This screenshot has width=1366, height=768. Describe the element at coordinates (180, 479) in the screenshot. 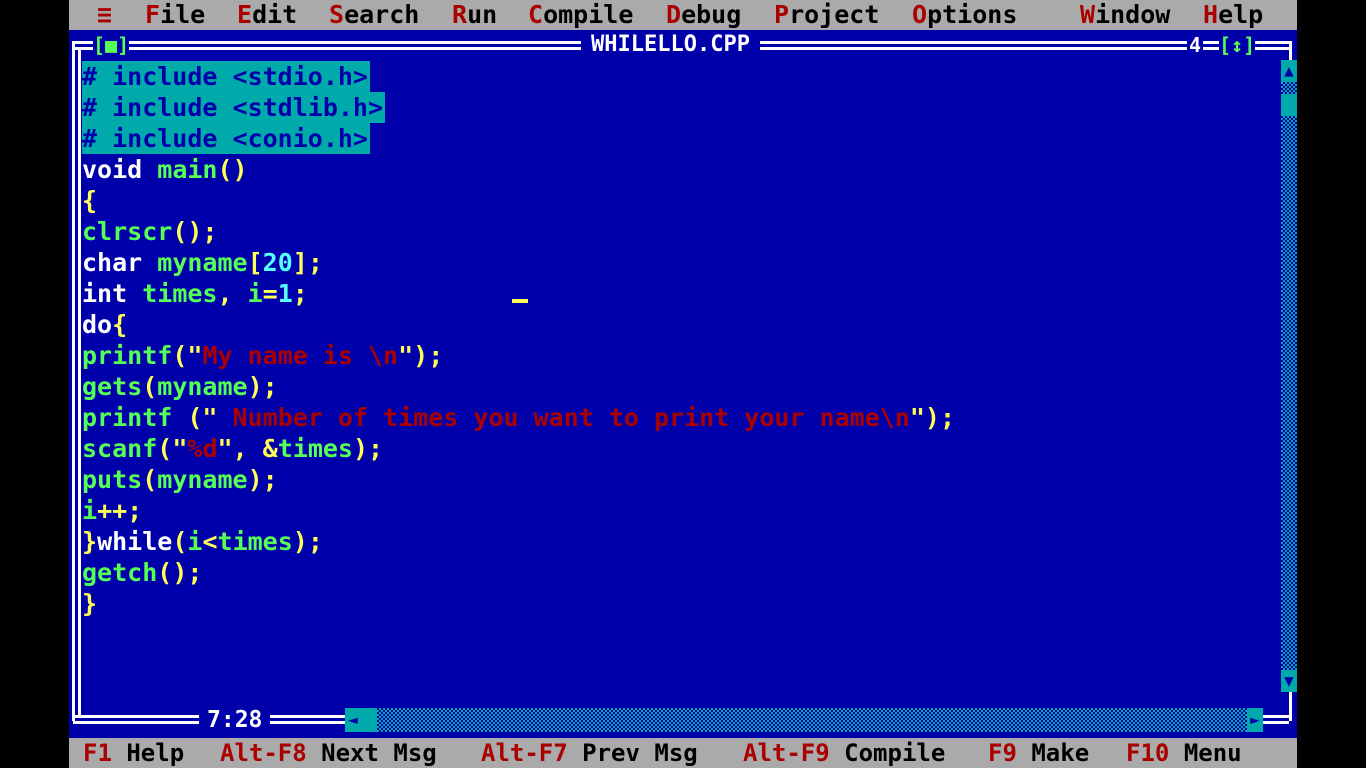

I see `code-line-14: puts(myname);` at that location.